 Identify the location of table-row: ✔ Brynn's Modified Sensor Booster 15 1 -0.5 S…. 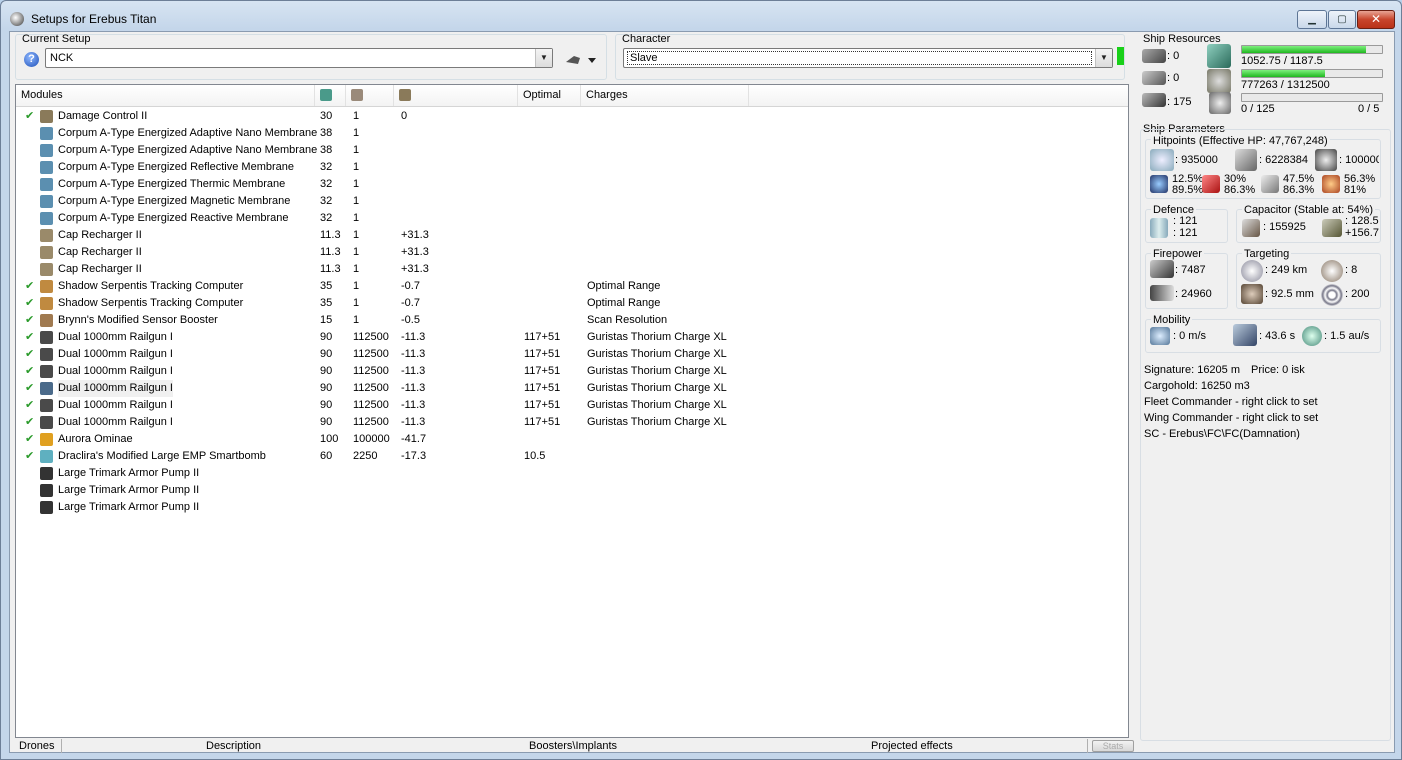
(572, 320).